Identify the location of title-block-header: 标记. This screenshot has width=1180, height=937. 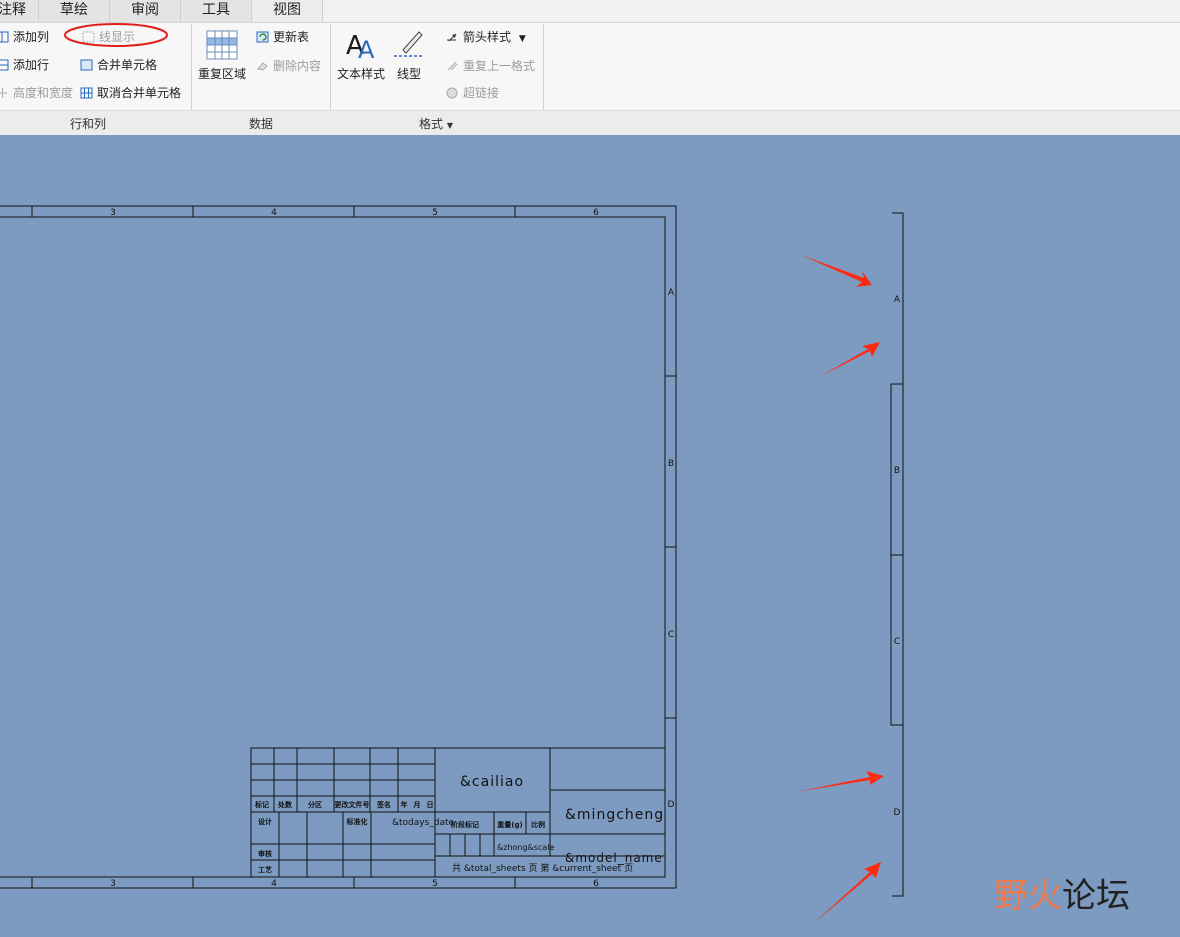
(261, 804).